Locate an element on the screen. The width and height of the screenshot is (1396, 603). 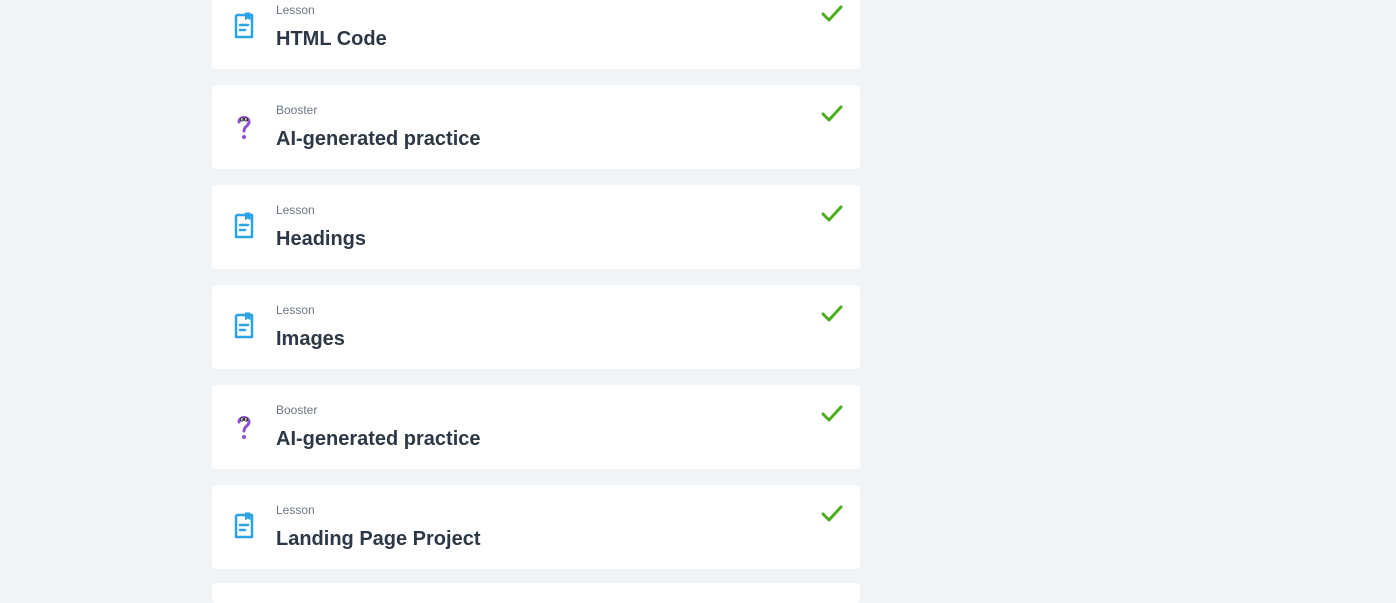
course-item-landing-page-project: Lesson Landing Page Project is located at coordinates (536, 527).